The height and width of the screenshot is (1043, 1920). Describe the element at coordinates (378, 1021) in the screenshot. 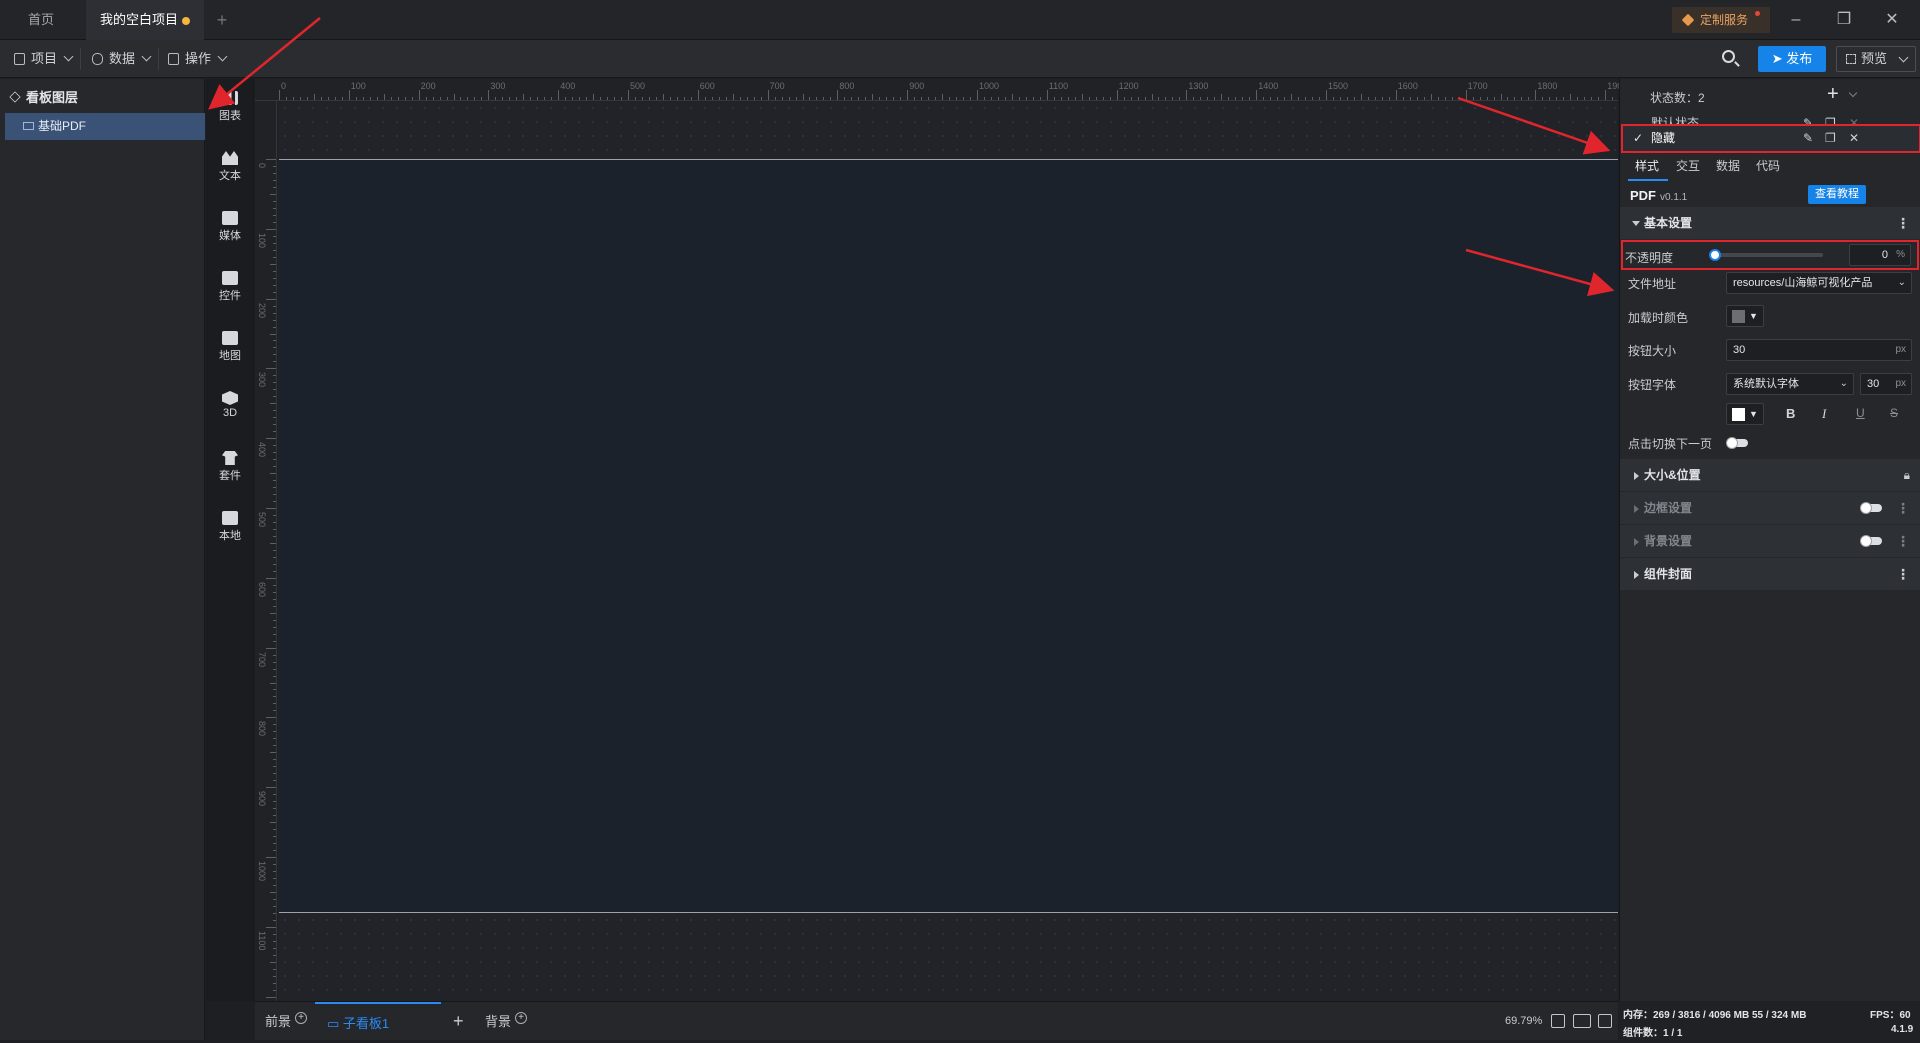

I see `tab-subboard: ▭ 子看板1` at that location.